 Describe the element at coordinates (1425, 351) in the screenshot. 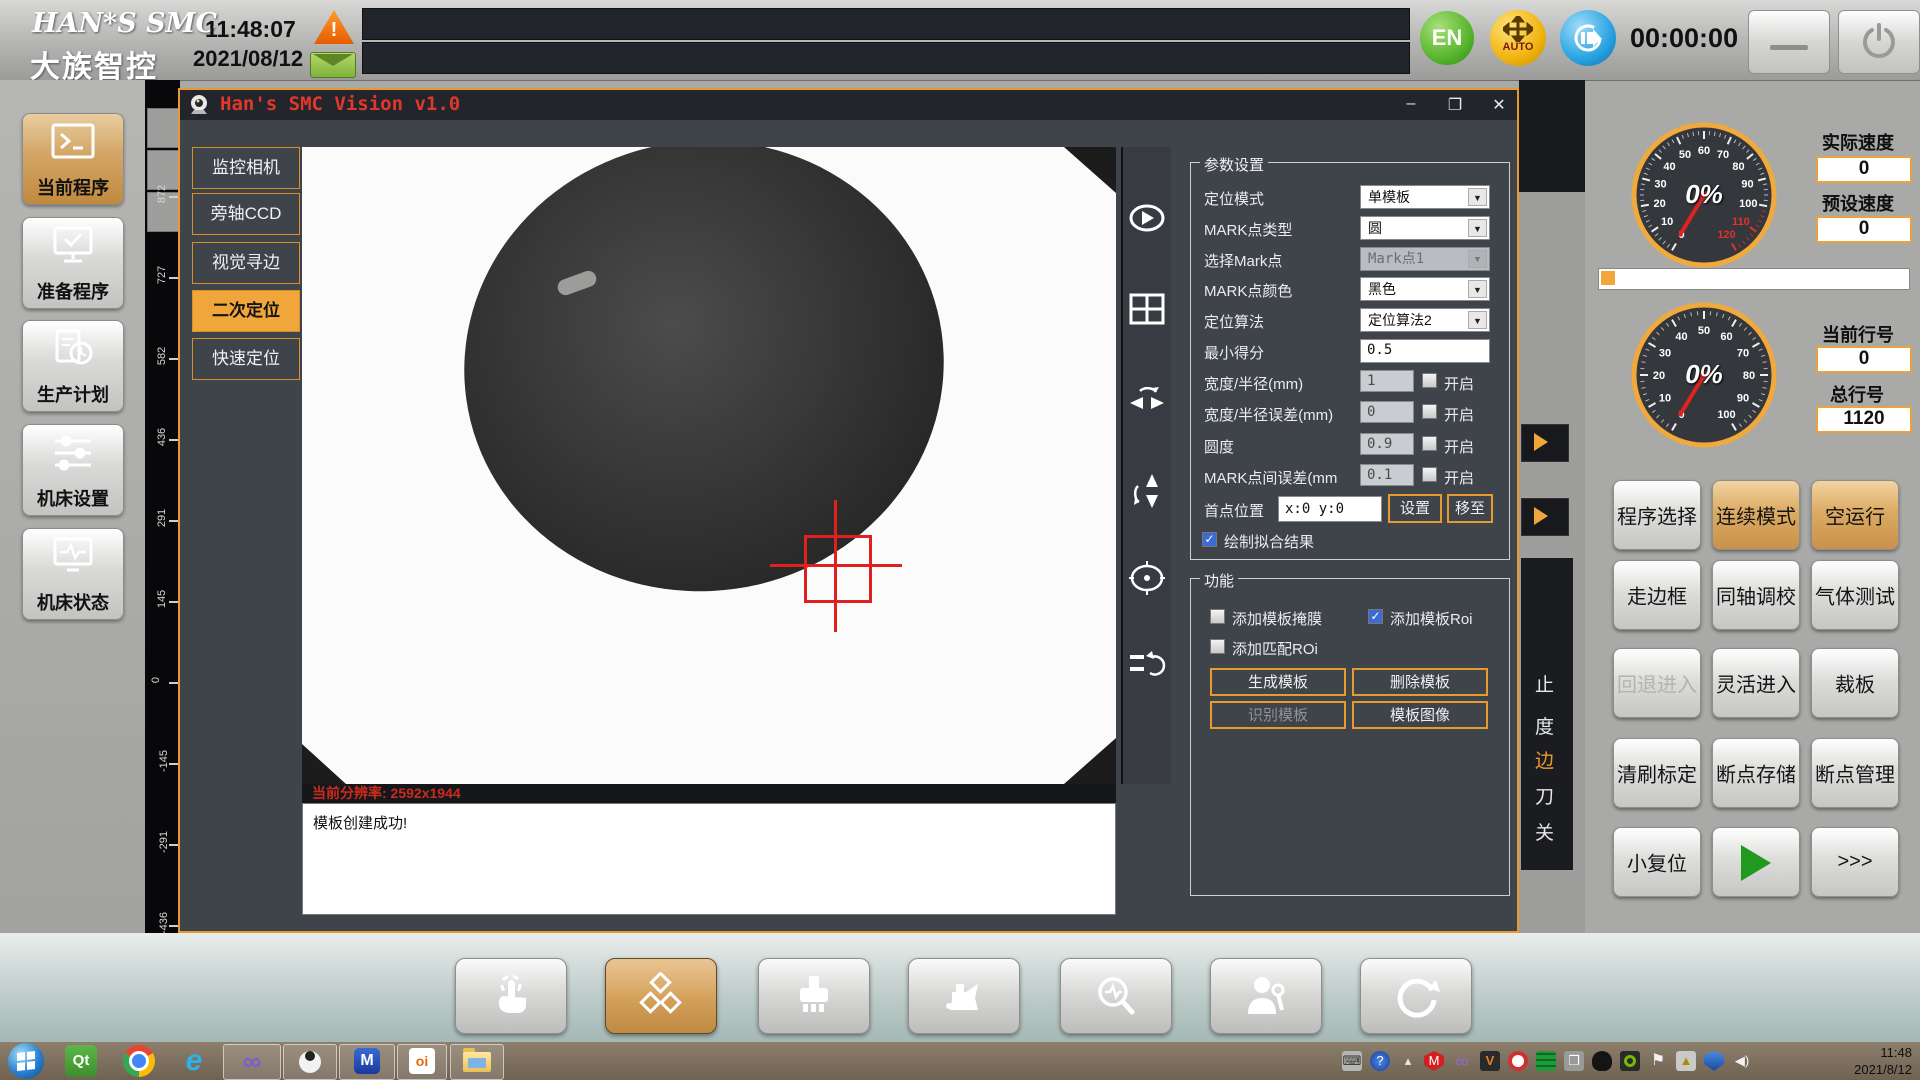

I see `min-score-input: 0.5` at that location.